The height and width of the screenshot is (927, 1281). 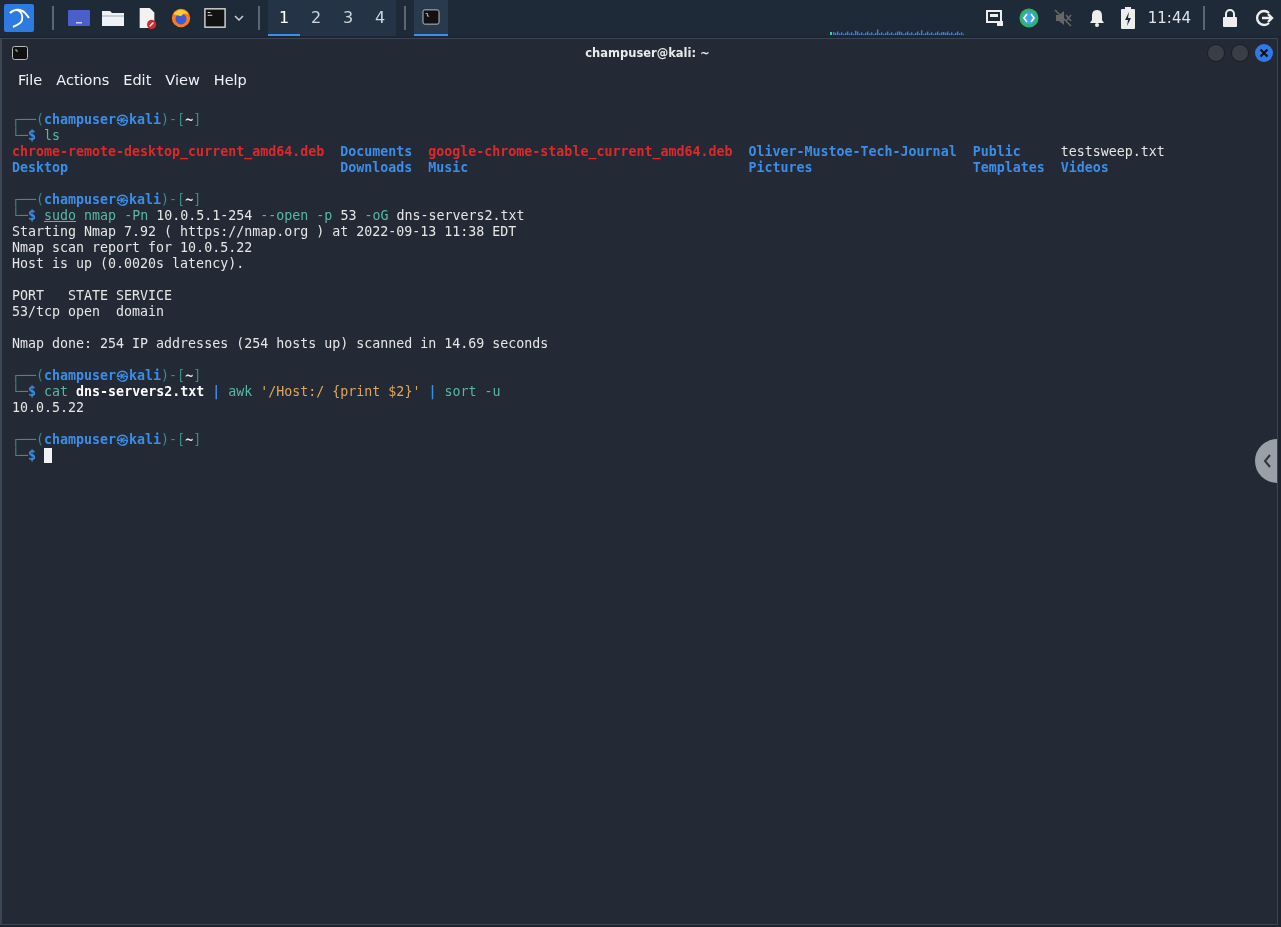 What do you see at coordinates (140, 391) in the screenshot?
I see `file-argument: dns-servers2.txt` at bounding box center [140, 391].